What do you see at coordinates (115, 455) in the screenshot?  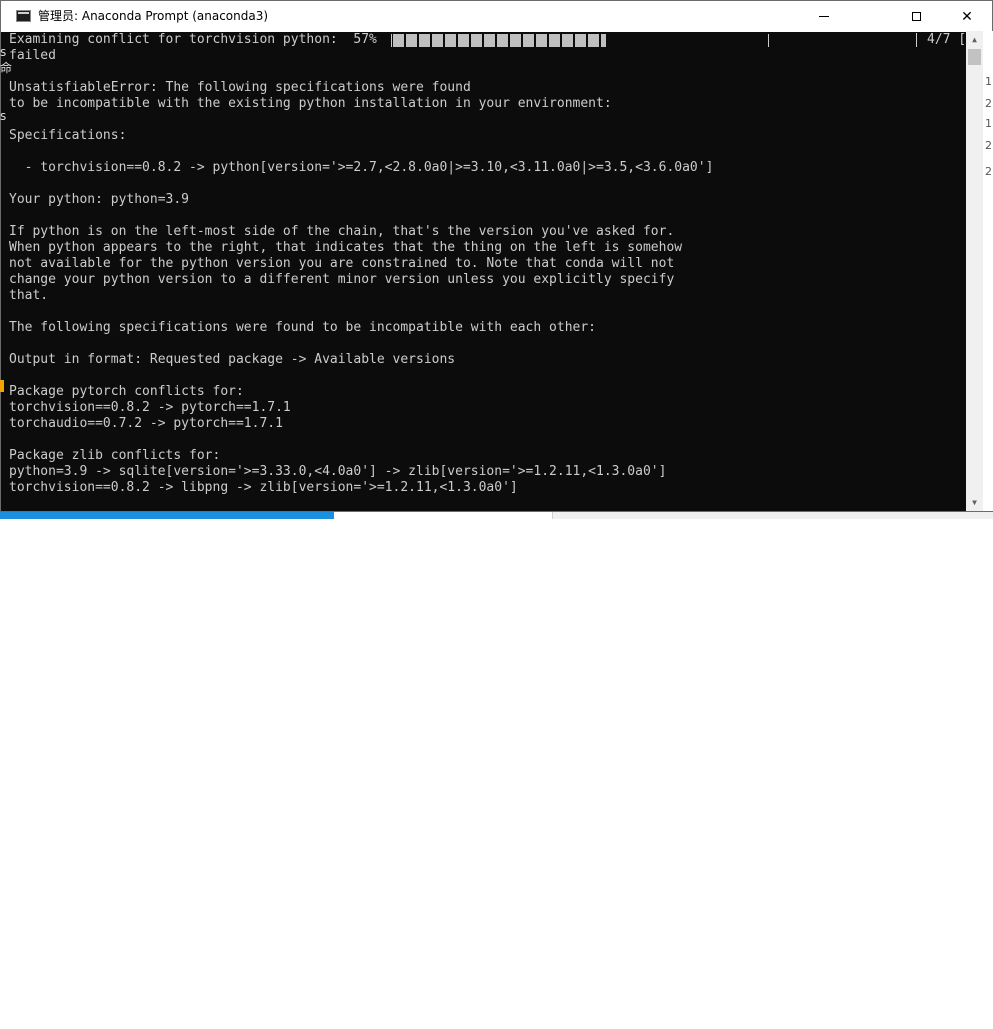 I see `terminal-line: Package zlib conflicts for:` at bounding box center [115, 455].